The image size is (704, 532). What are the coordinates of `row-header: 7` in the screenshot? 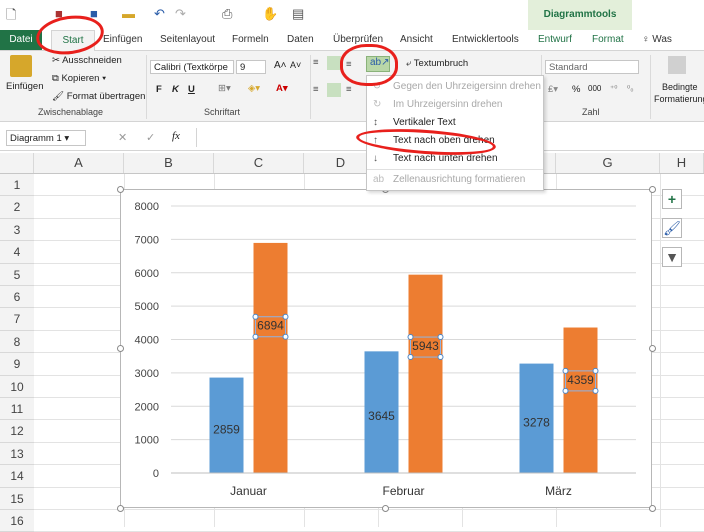 It's located at (17, 319).